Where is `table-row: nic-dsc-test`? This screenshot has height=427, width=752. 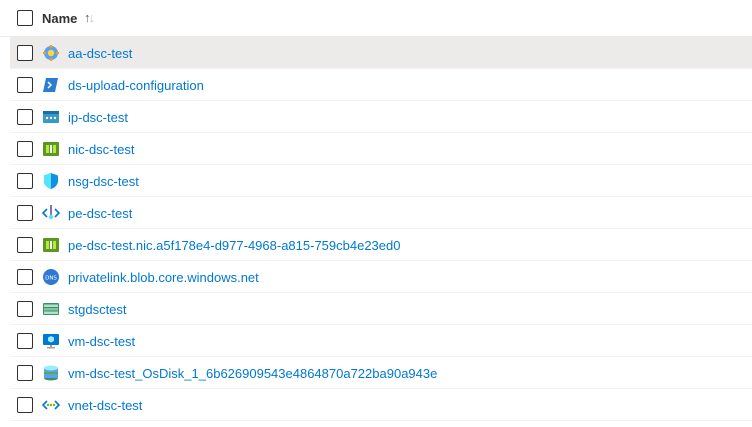 table-row: nic-dsc-test is located at coordinates (381, 149).